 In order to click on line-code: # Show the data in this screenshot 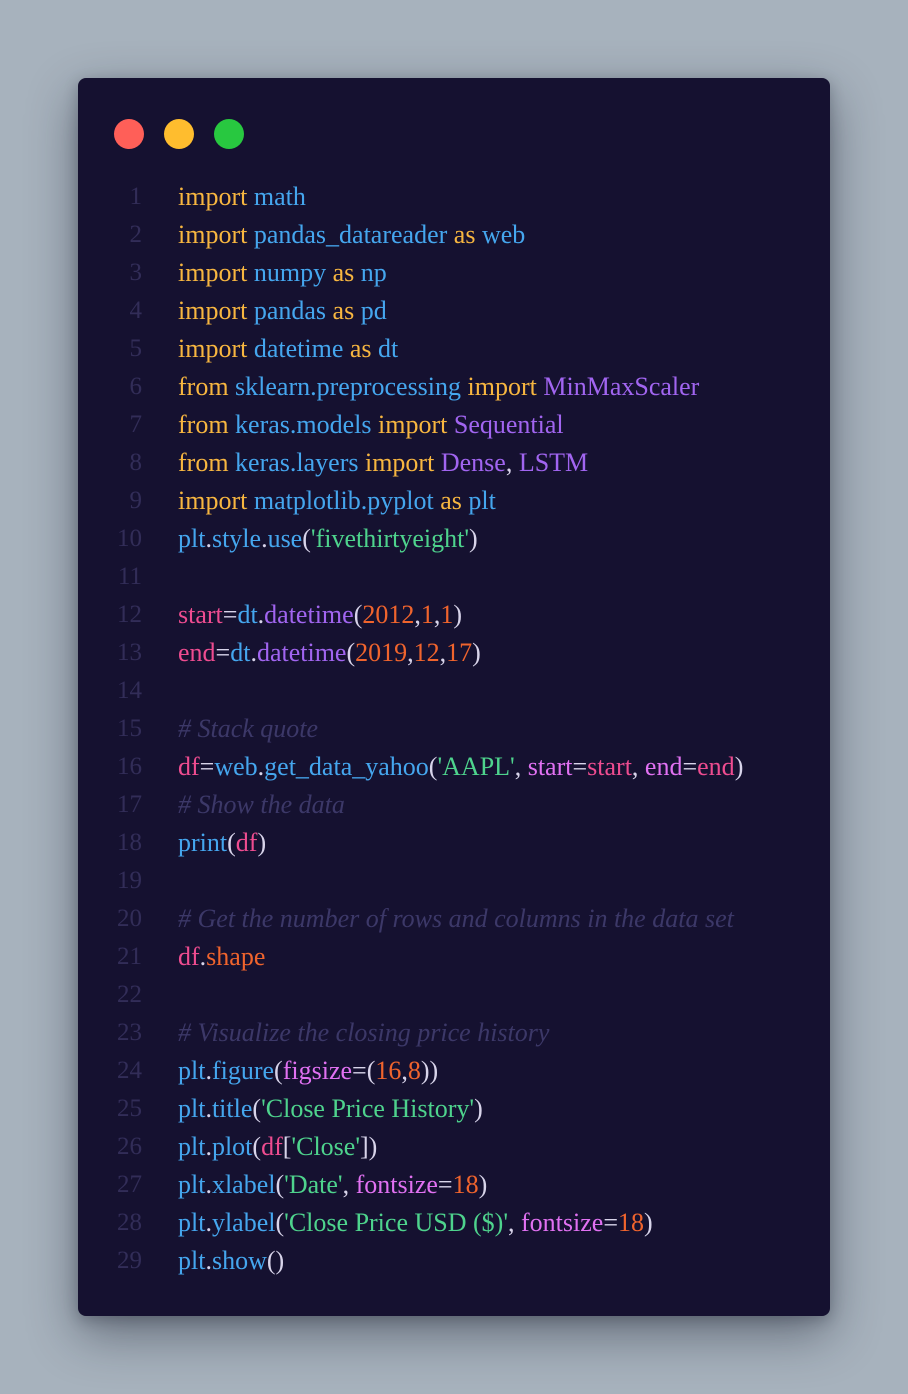, I will do `click(261, 805)`.